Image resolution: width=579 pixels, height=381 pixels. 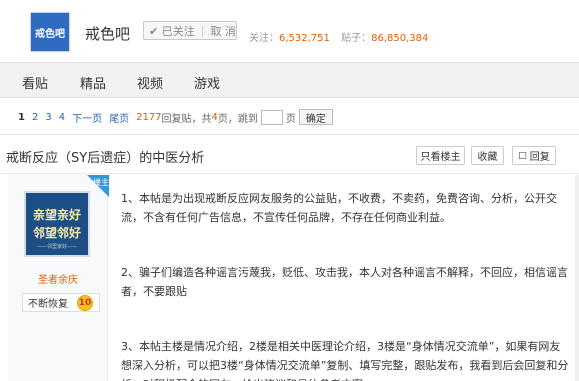 I want to click on reply-button: □ 回复, so click(x=534, y=155).